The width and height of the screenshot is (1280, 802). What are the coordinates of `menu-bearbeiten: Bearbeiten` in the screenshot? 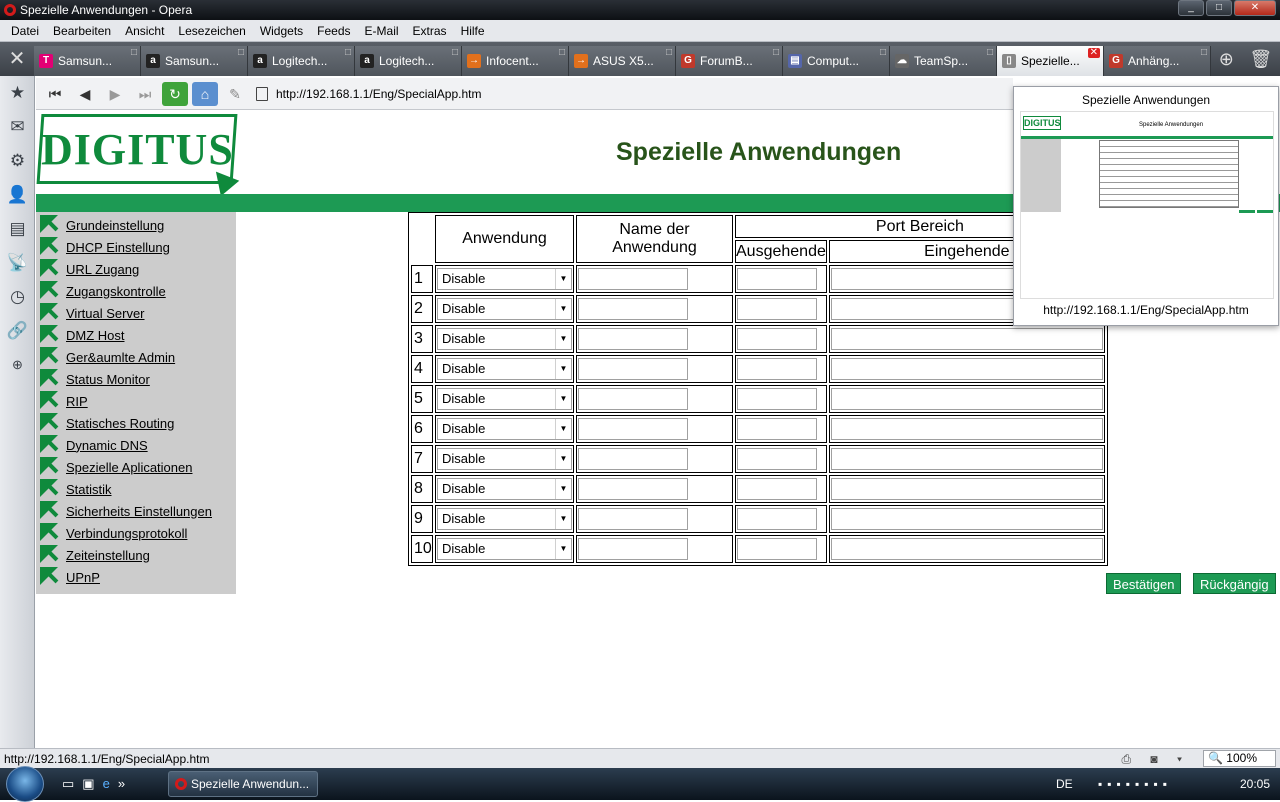 It's located at (82, 31).